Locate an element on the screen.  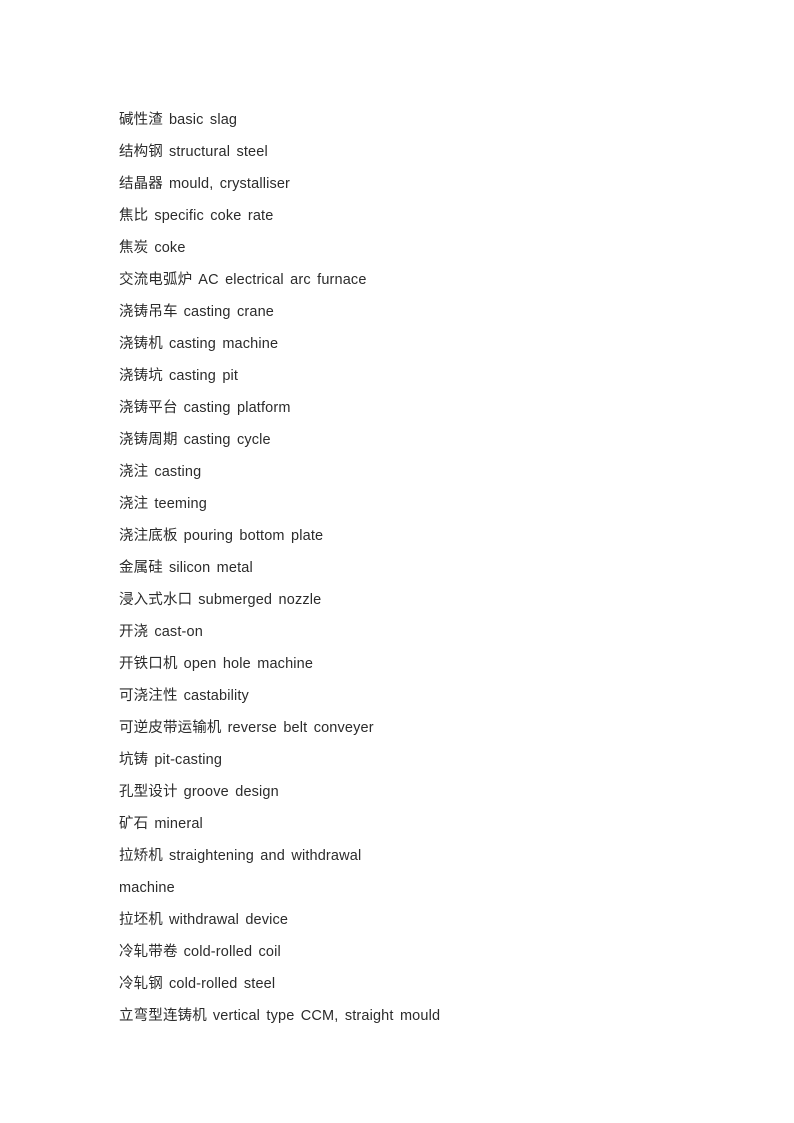
glossary-term-chinese: 金属硅 is located at coordinates (141, 568).